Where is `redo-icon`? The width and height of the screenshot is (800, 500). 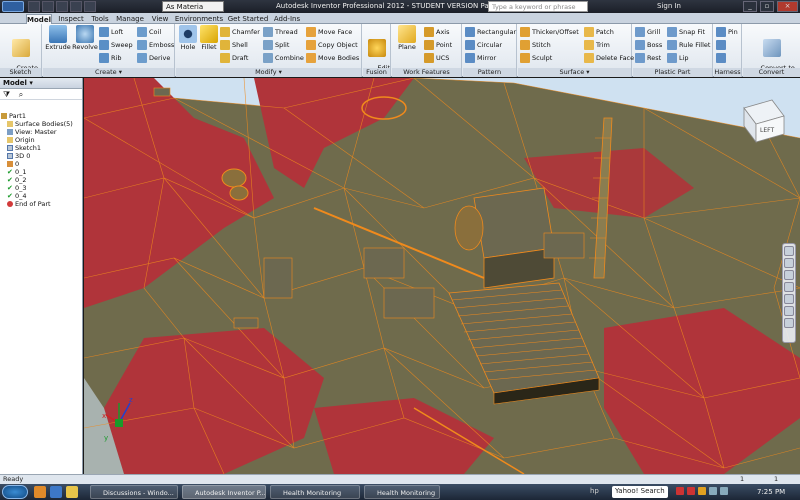
redo-icon is located at coordinates (90, 6).